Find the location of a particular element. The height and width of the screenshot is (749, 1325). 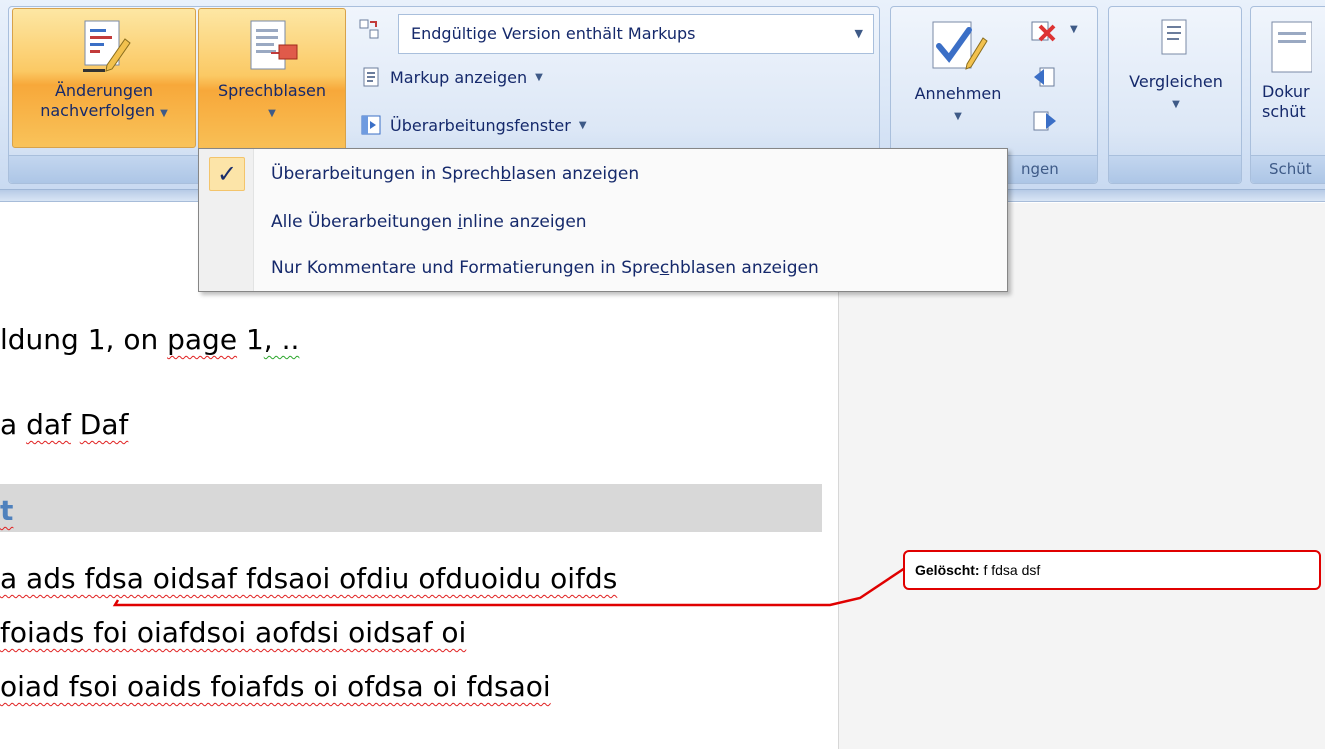

checkmark-icon: ✓ is located at coordinates (227, 174).